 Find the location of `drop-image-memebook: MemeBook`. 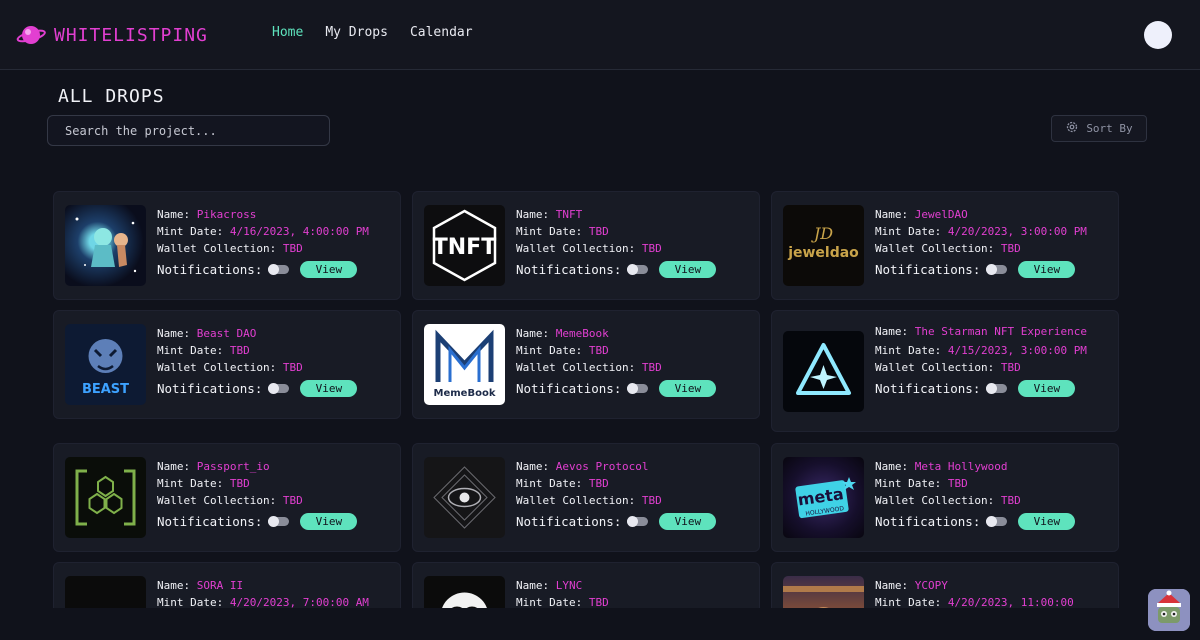

drop-image-memebook: MemeBook is located at coordinates (464, 364).